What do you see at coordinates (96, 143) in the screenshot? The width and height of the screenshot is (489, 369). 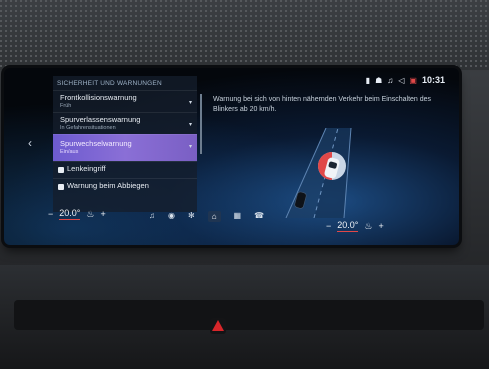 I see `list-item-title: Spurwechselwarnung` at bounding box center [96, 143].